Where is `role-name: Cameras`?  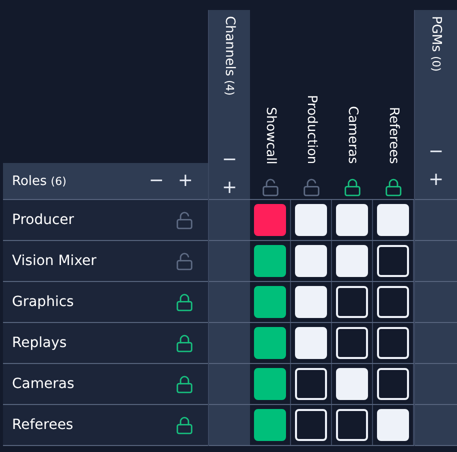 role-name: Cameras is located at coordinates (44, 384).